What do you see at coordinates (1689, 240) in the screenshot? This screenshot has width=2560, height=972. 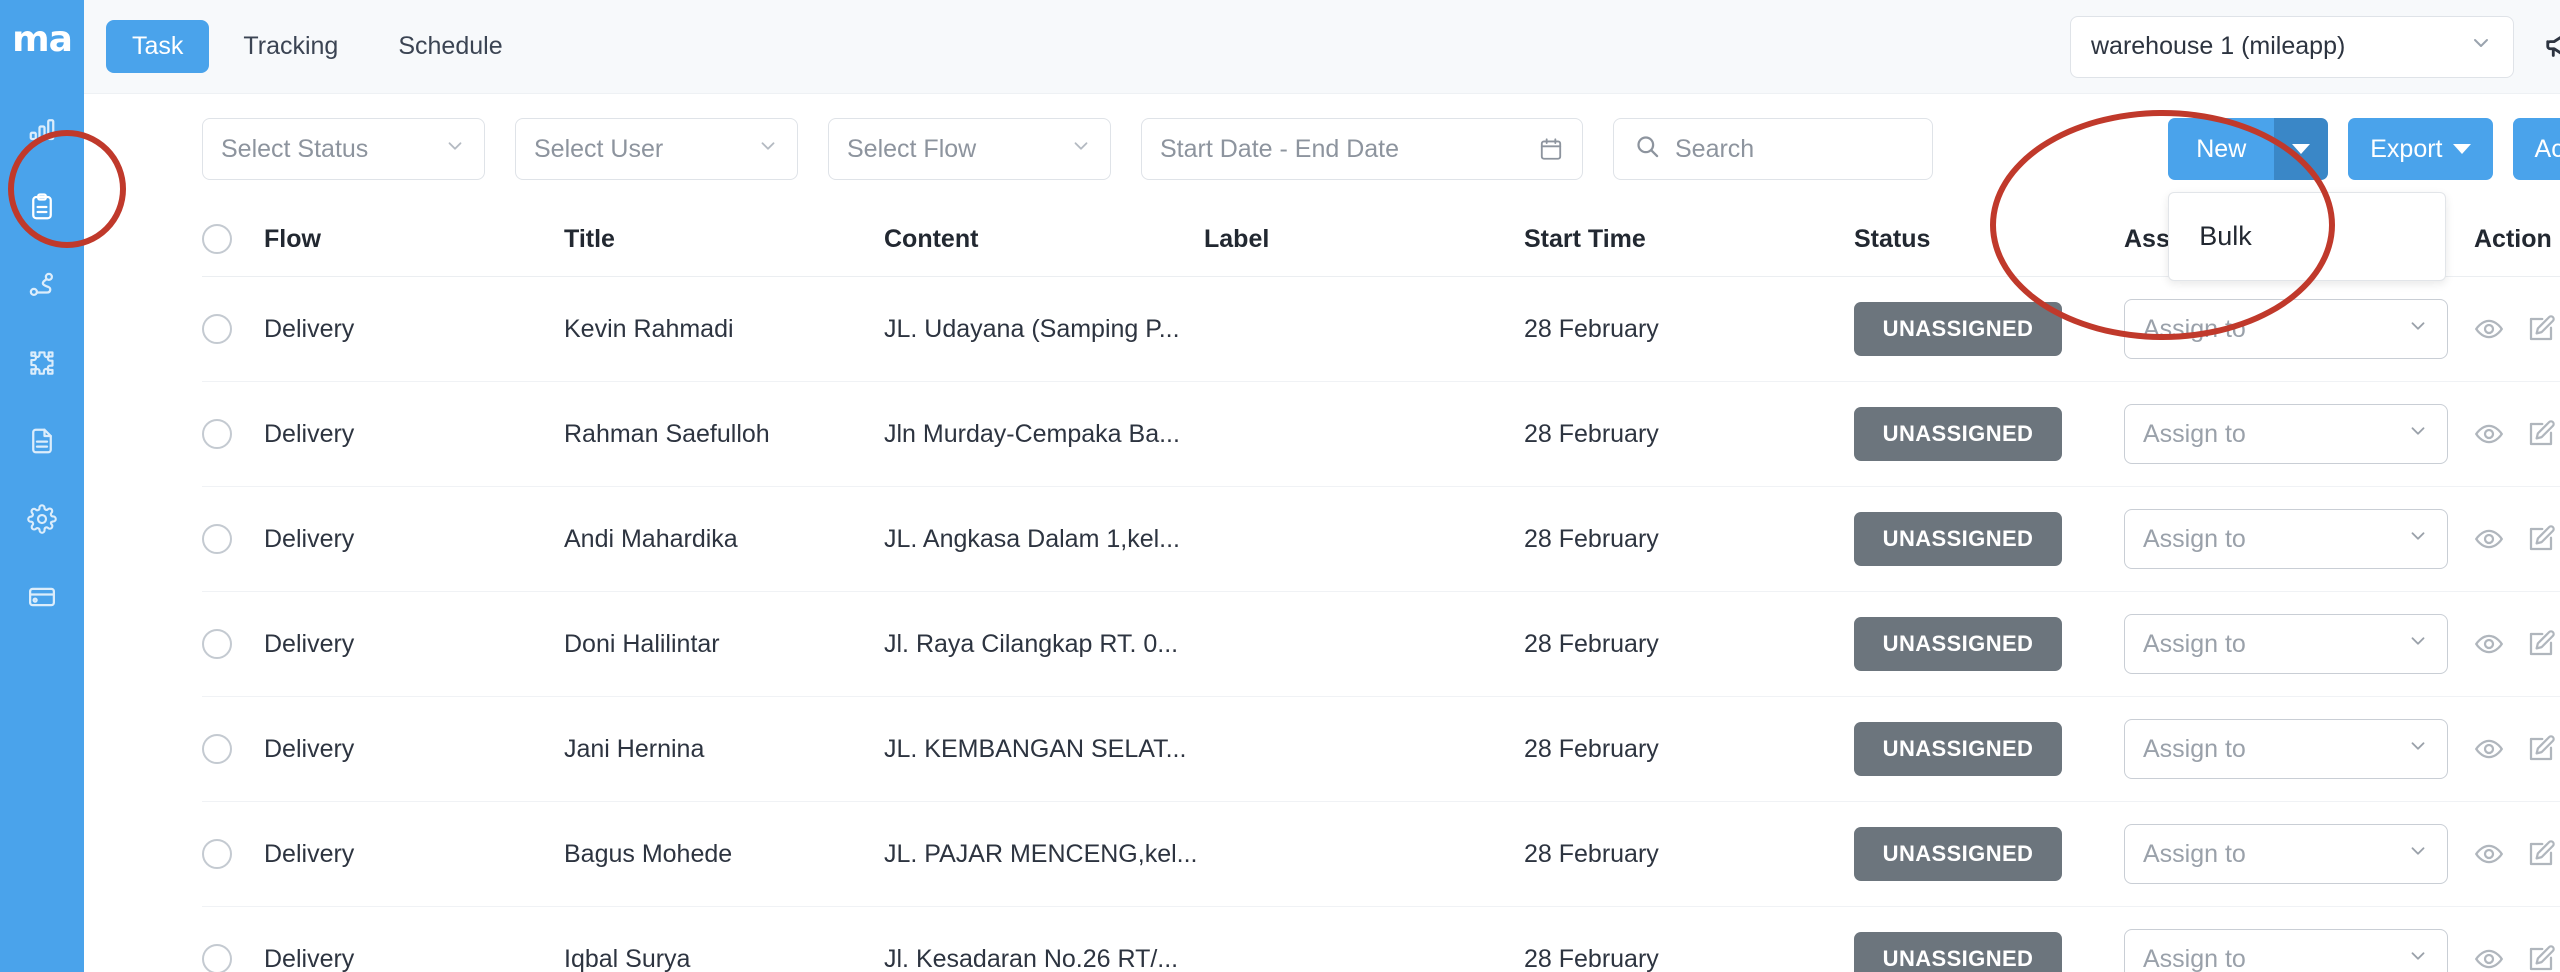 I see `column-header-start-time: Start Time` at bounding box center [1689, 240].